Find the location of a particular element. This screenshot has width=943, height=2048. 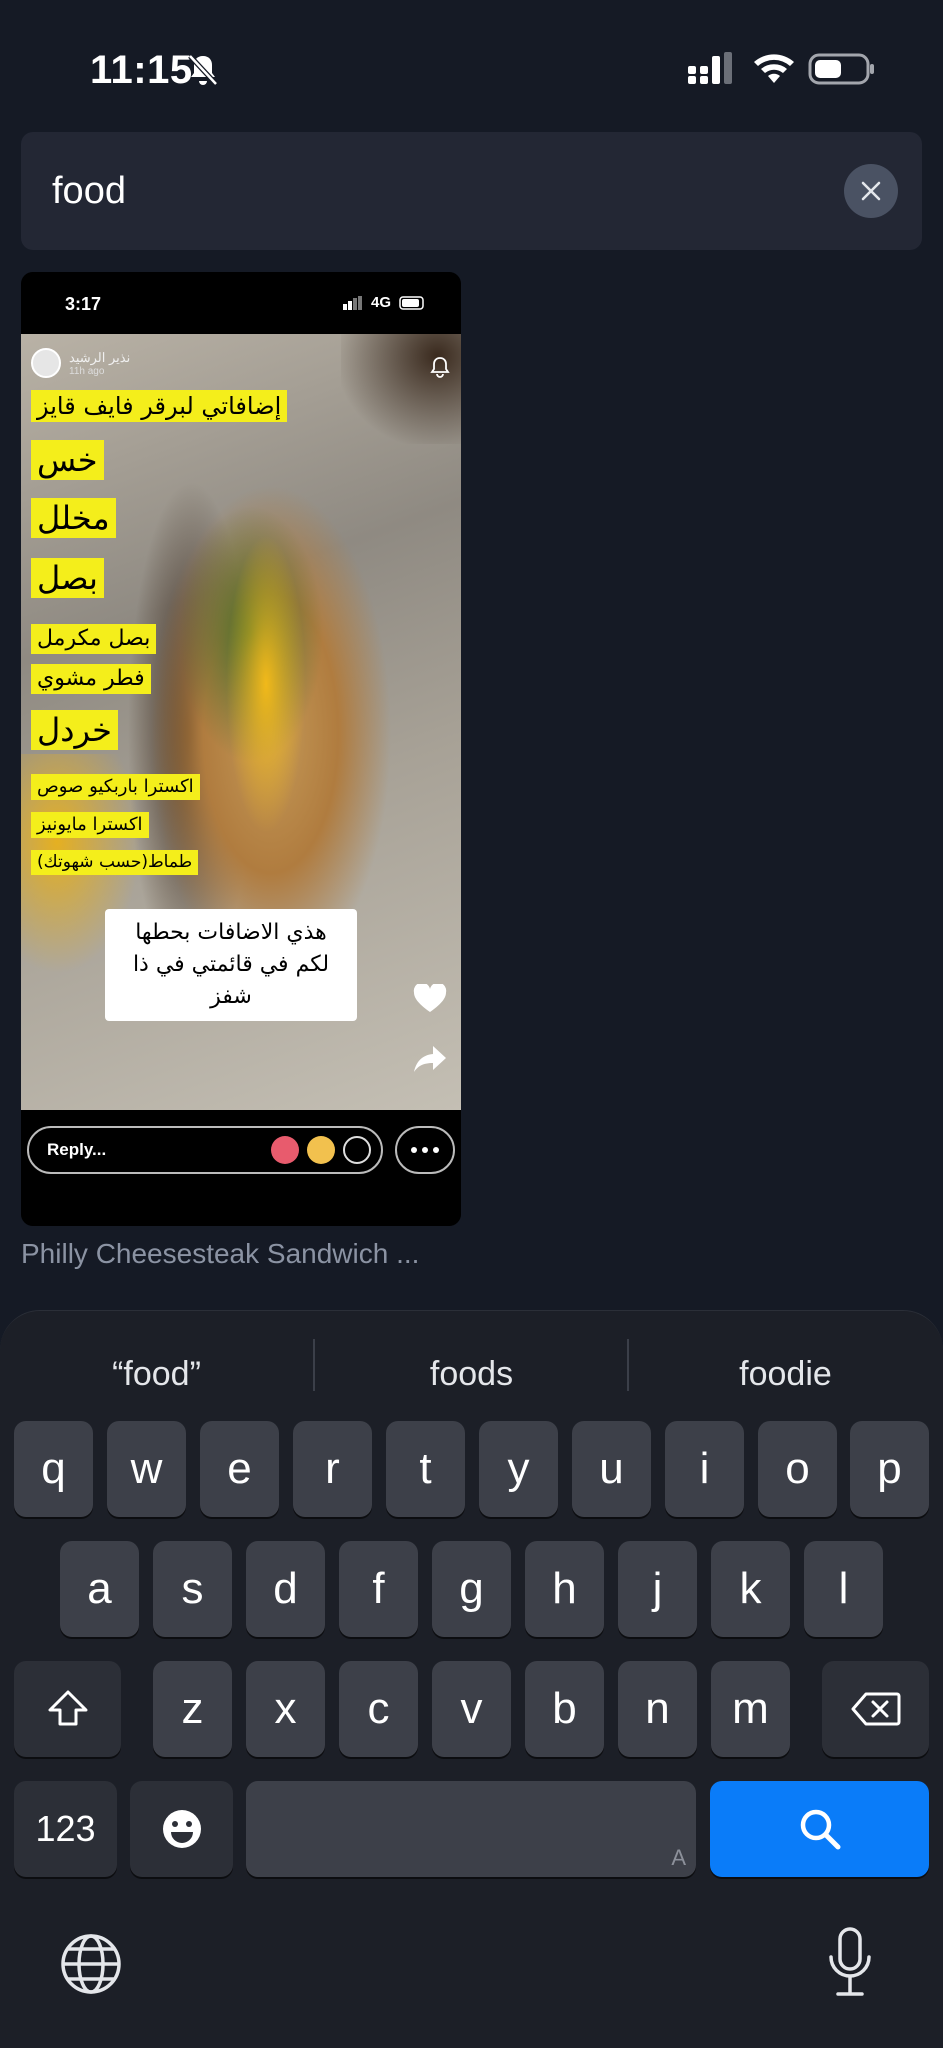

backspace-key is located at coordinates (875, 1709).